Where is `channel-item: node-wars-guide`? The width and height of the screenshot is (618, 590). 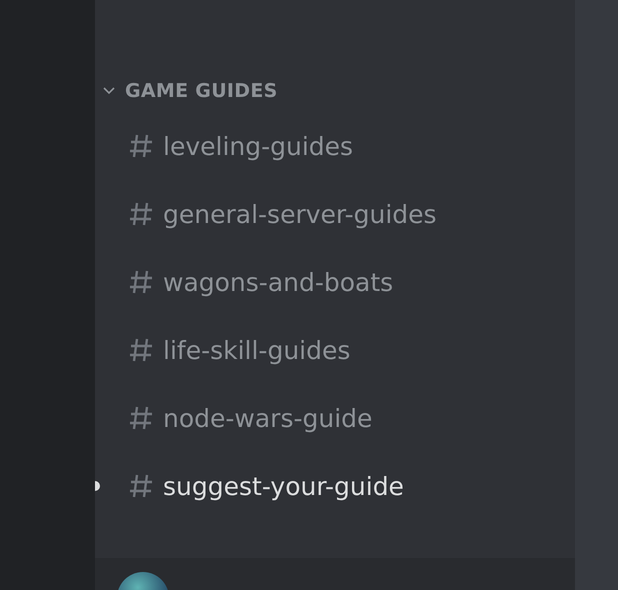 channel-item: node-wars-guide is located at coordinates (335, 418).